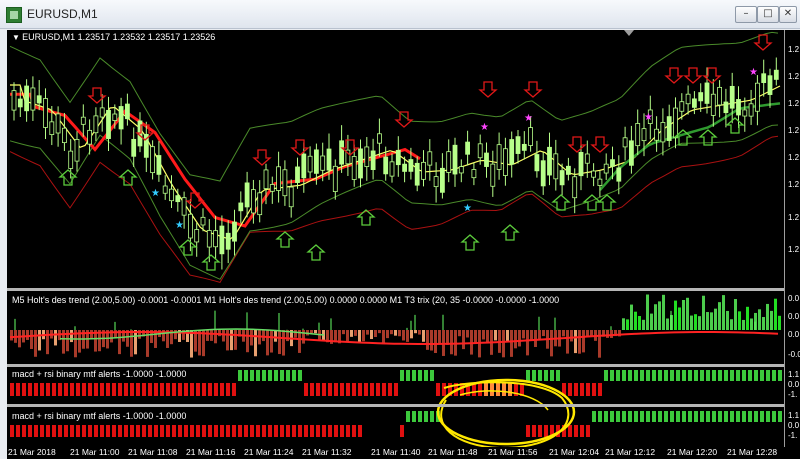  I want to click on collapse-triangle-icon: ▼, so click(17, 37).